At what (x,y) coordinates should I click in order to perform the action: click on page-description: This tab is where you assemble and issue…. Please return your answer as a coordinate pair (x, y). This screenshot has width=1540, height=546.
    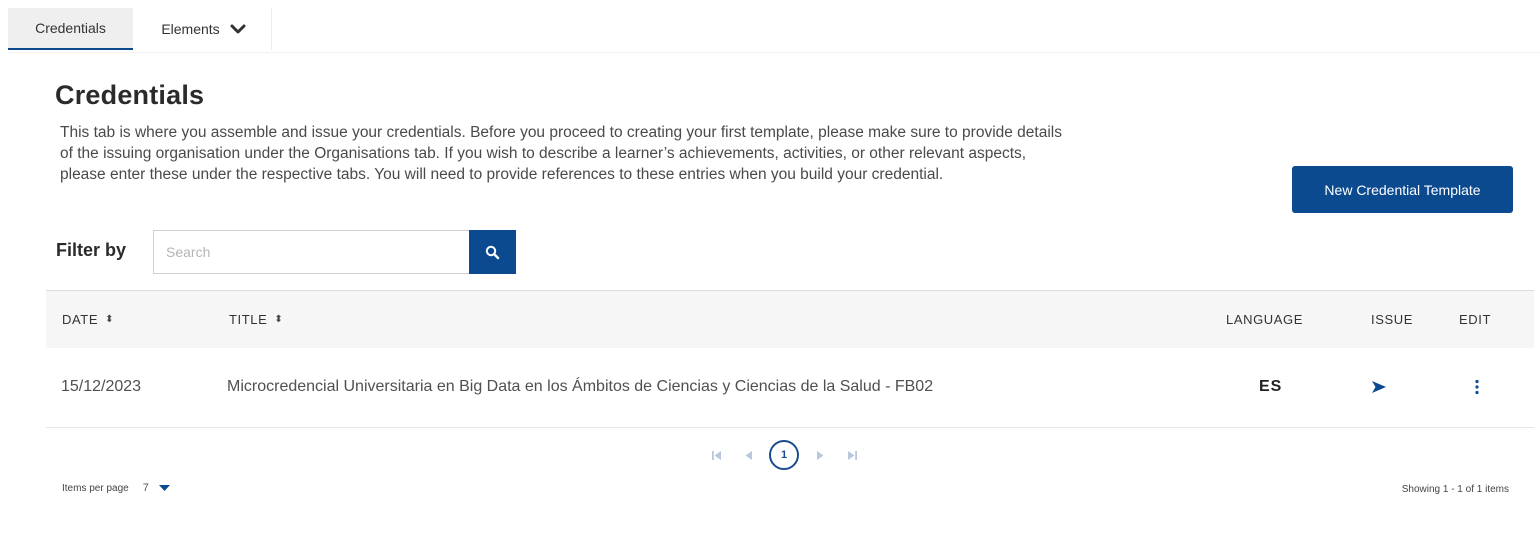
    Looking at the image, I should click on (561, 153).